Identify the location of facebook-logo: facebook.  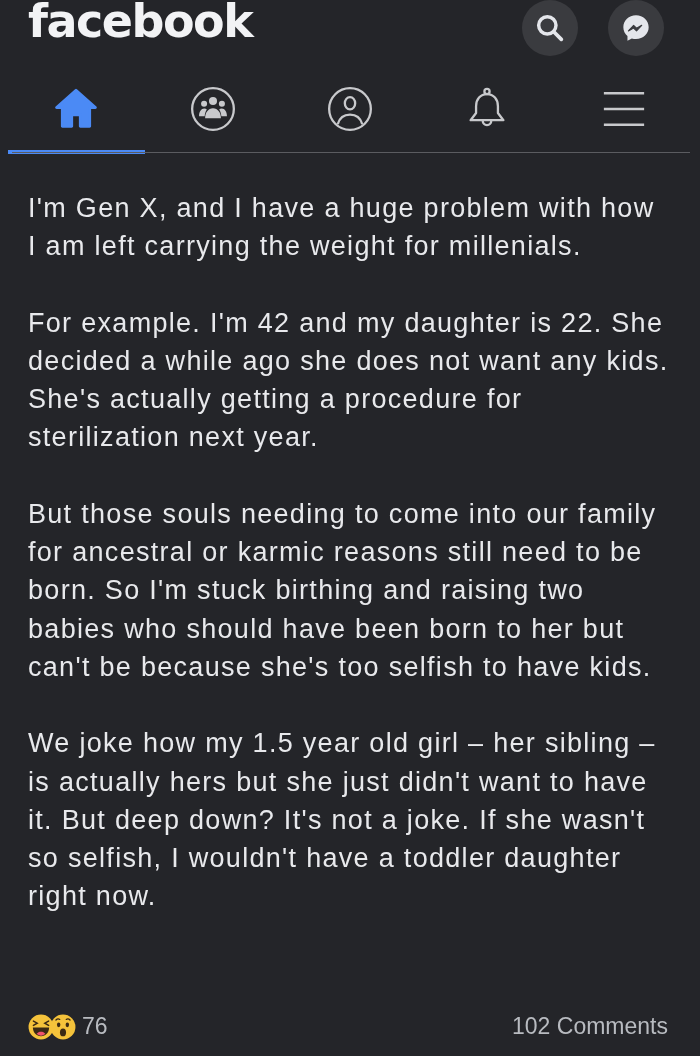
(140, 23).